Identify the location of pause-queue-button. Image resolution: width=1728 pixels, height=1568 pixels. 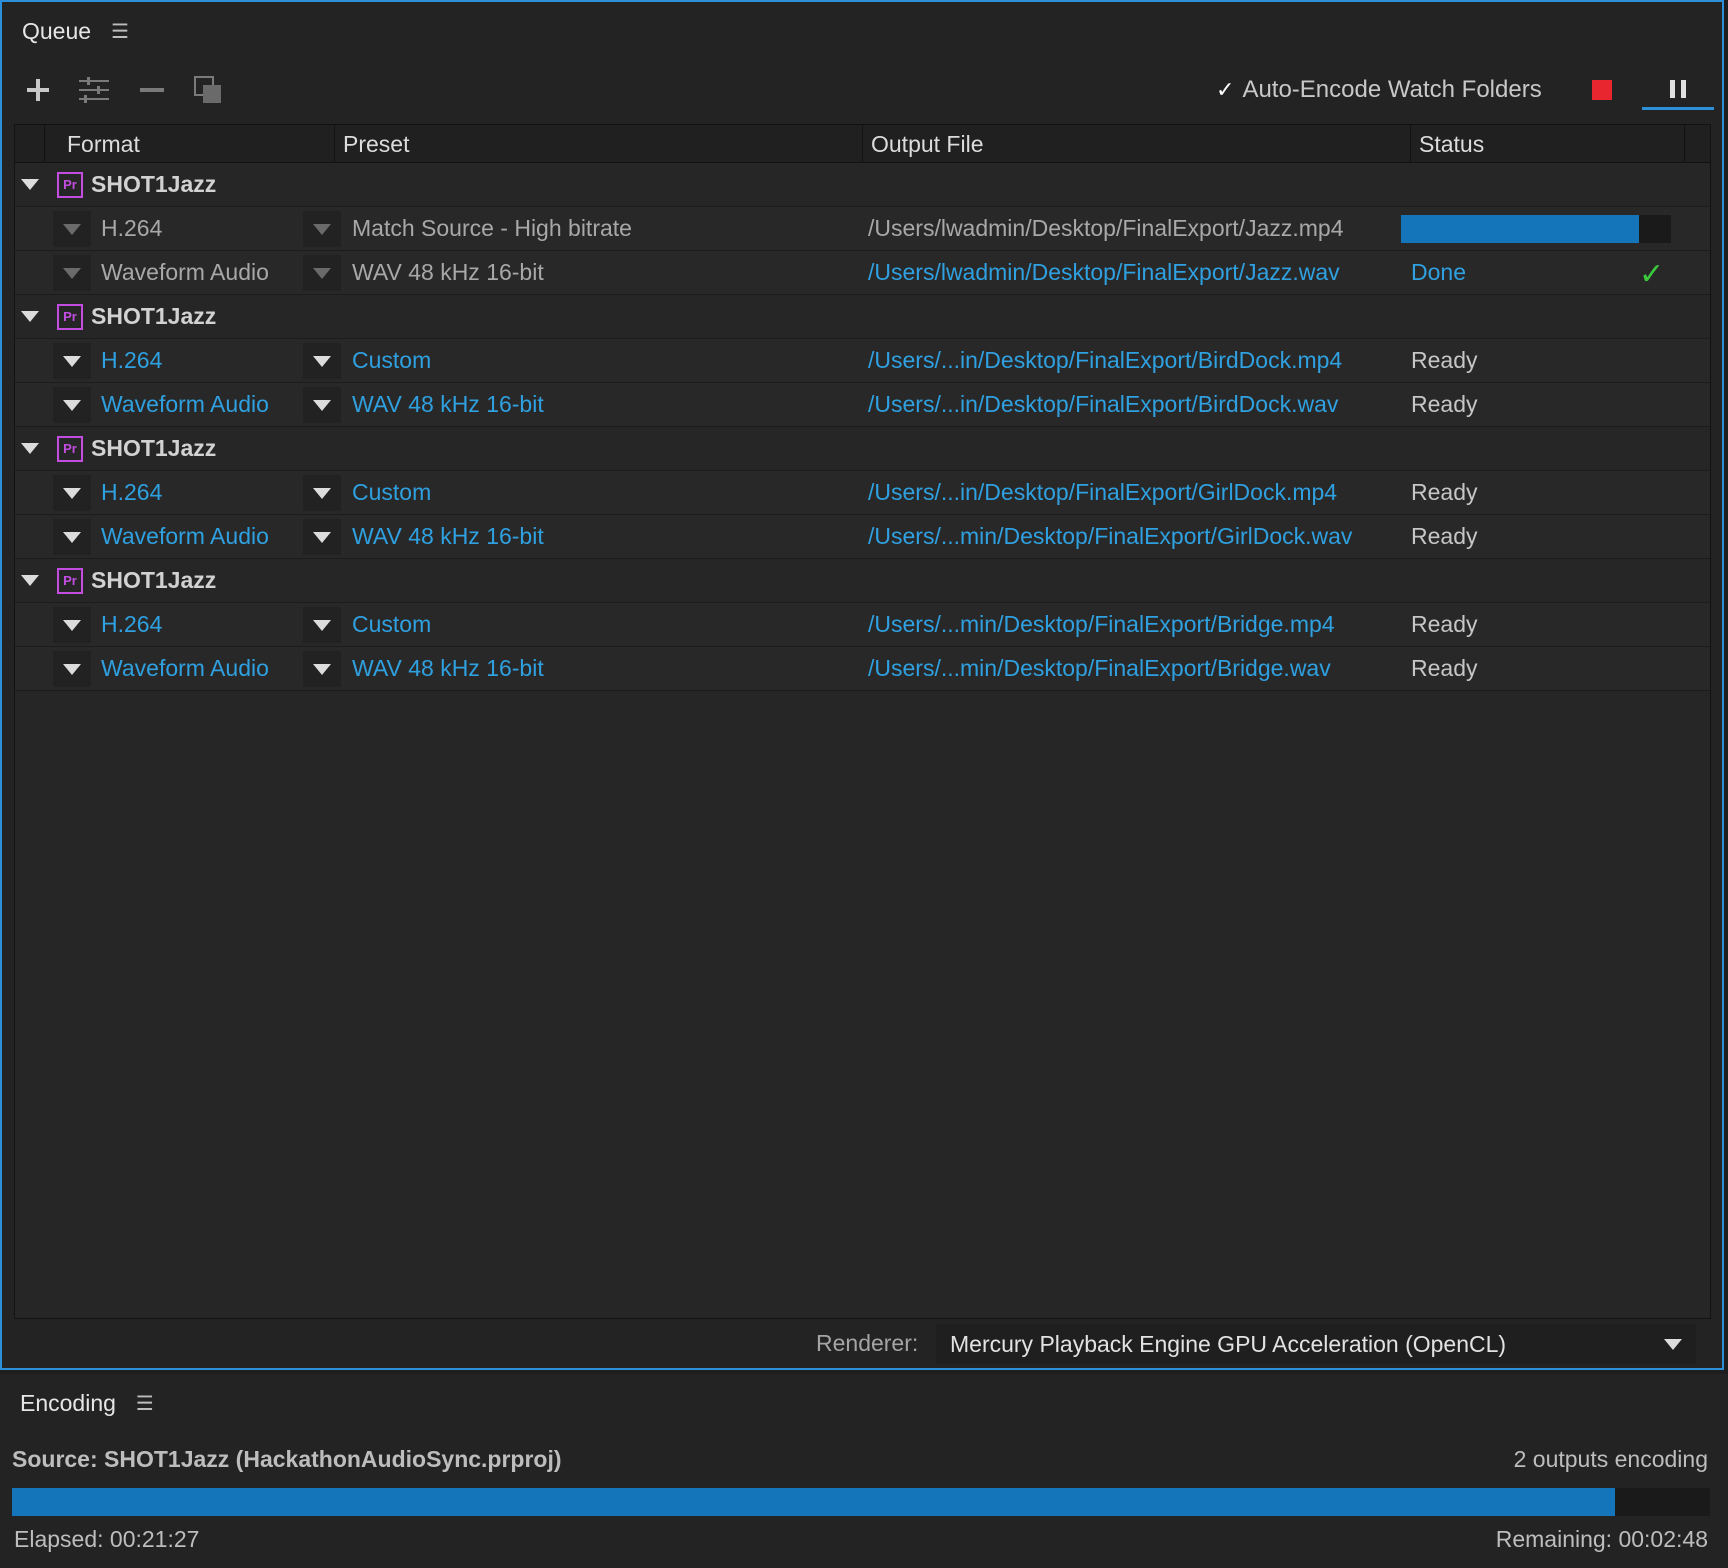
(1678, 90).